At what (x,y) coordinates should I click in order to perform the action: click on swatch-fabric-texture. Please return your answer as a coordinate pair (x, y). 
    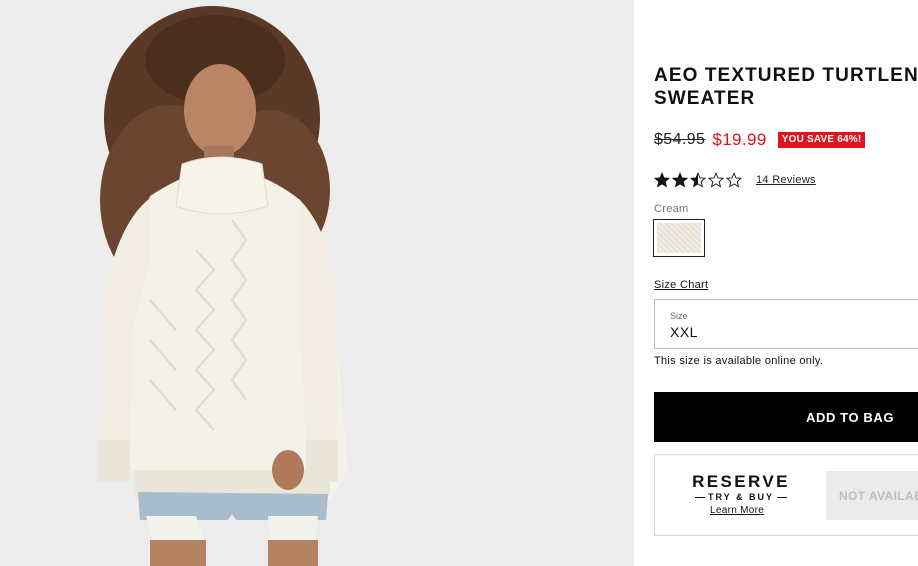
    Looking at the image, I should click on (679, 238).